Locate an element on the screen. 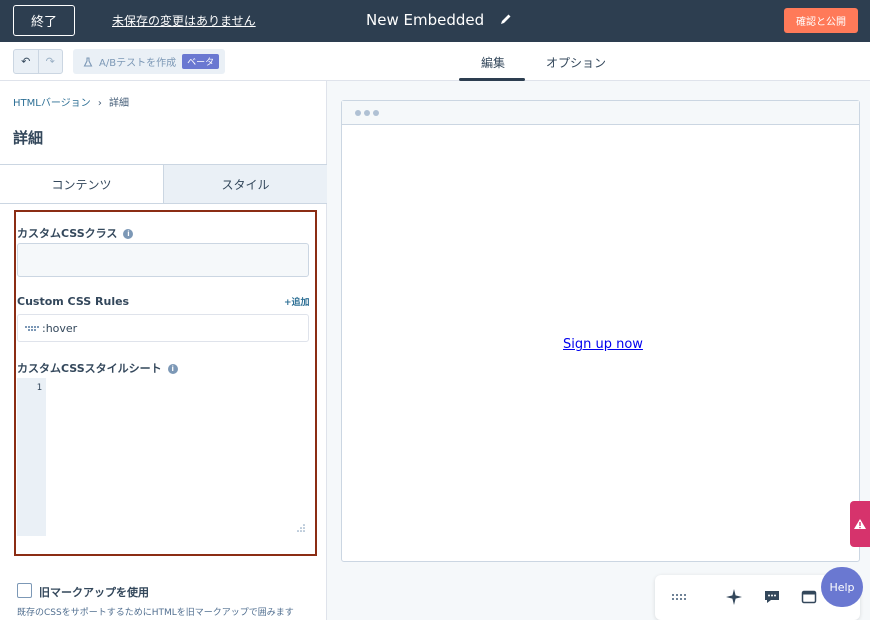 This screenshot has width=870, height=620. undo-icon: ↶ is located at coordinates (26, 61).